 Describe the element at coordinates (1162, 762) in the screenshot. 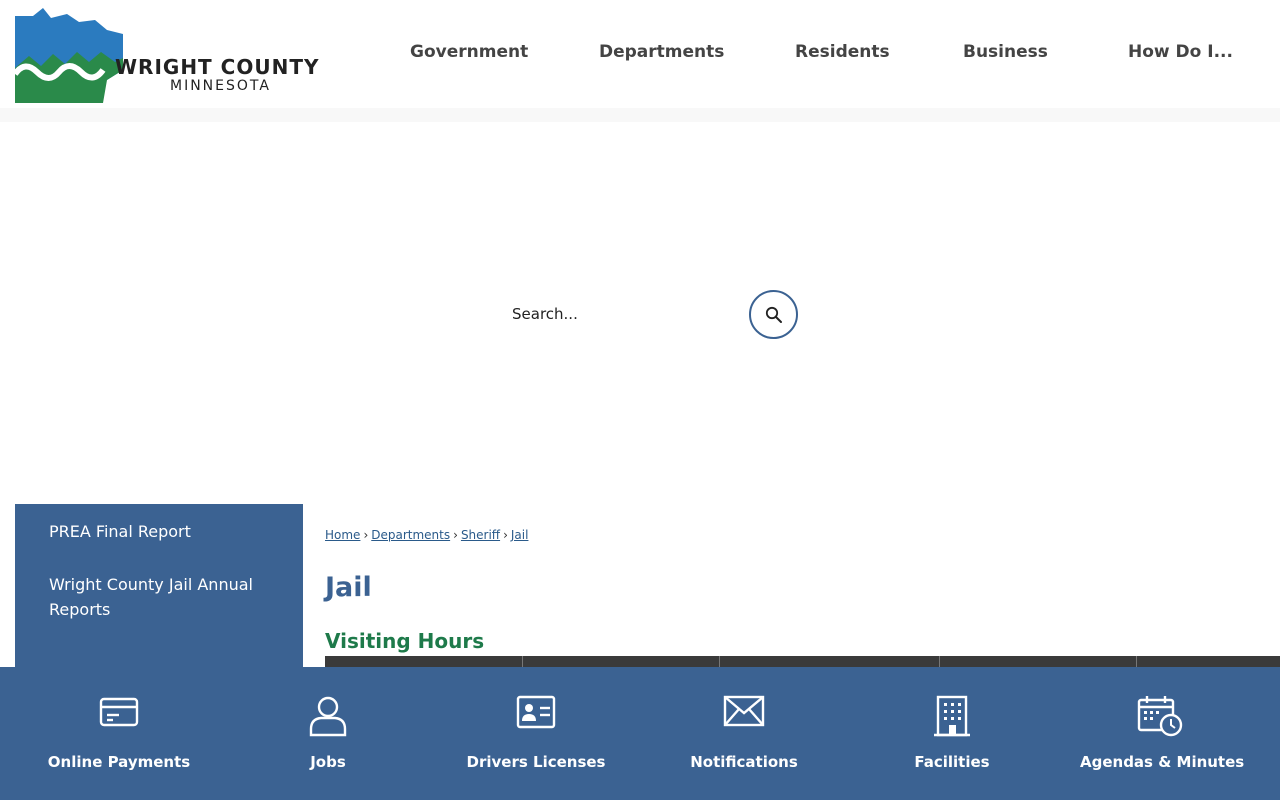

I see `quick-link-label: Agendas & Minutes` at that location.